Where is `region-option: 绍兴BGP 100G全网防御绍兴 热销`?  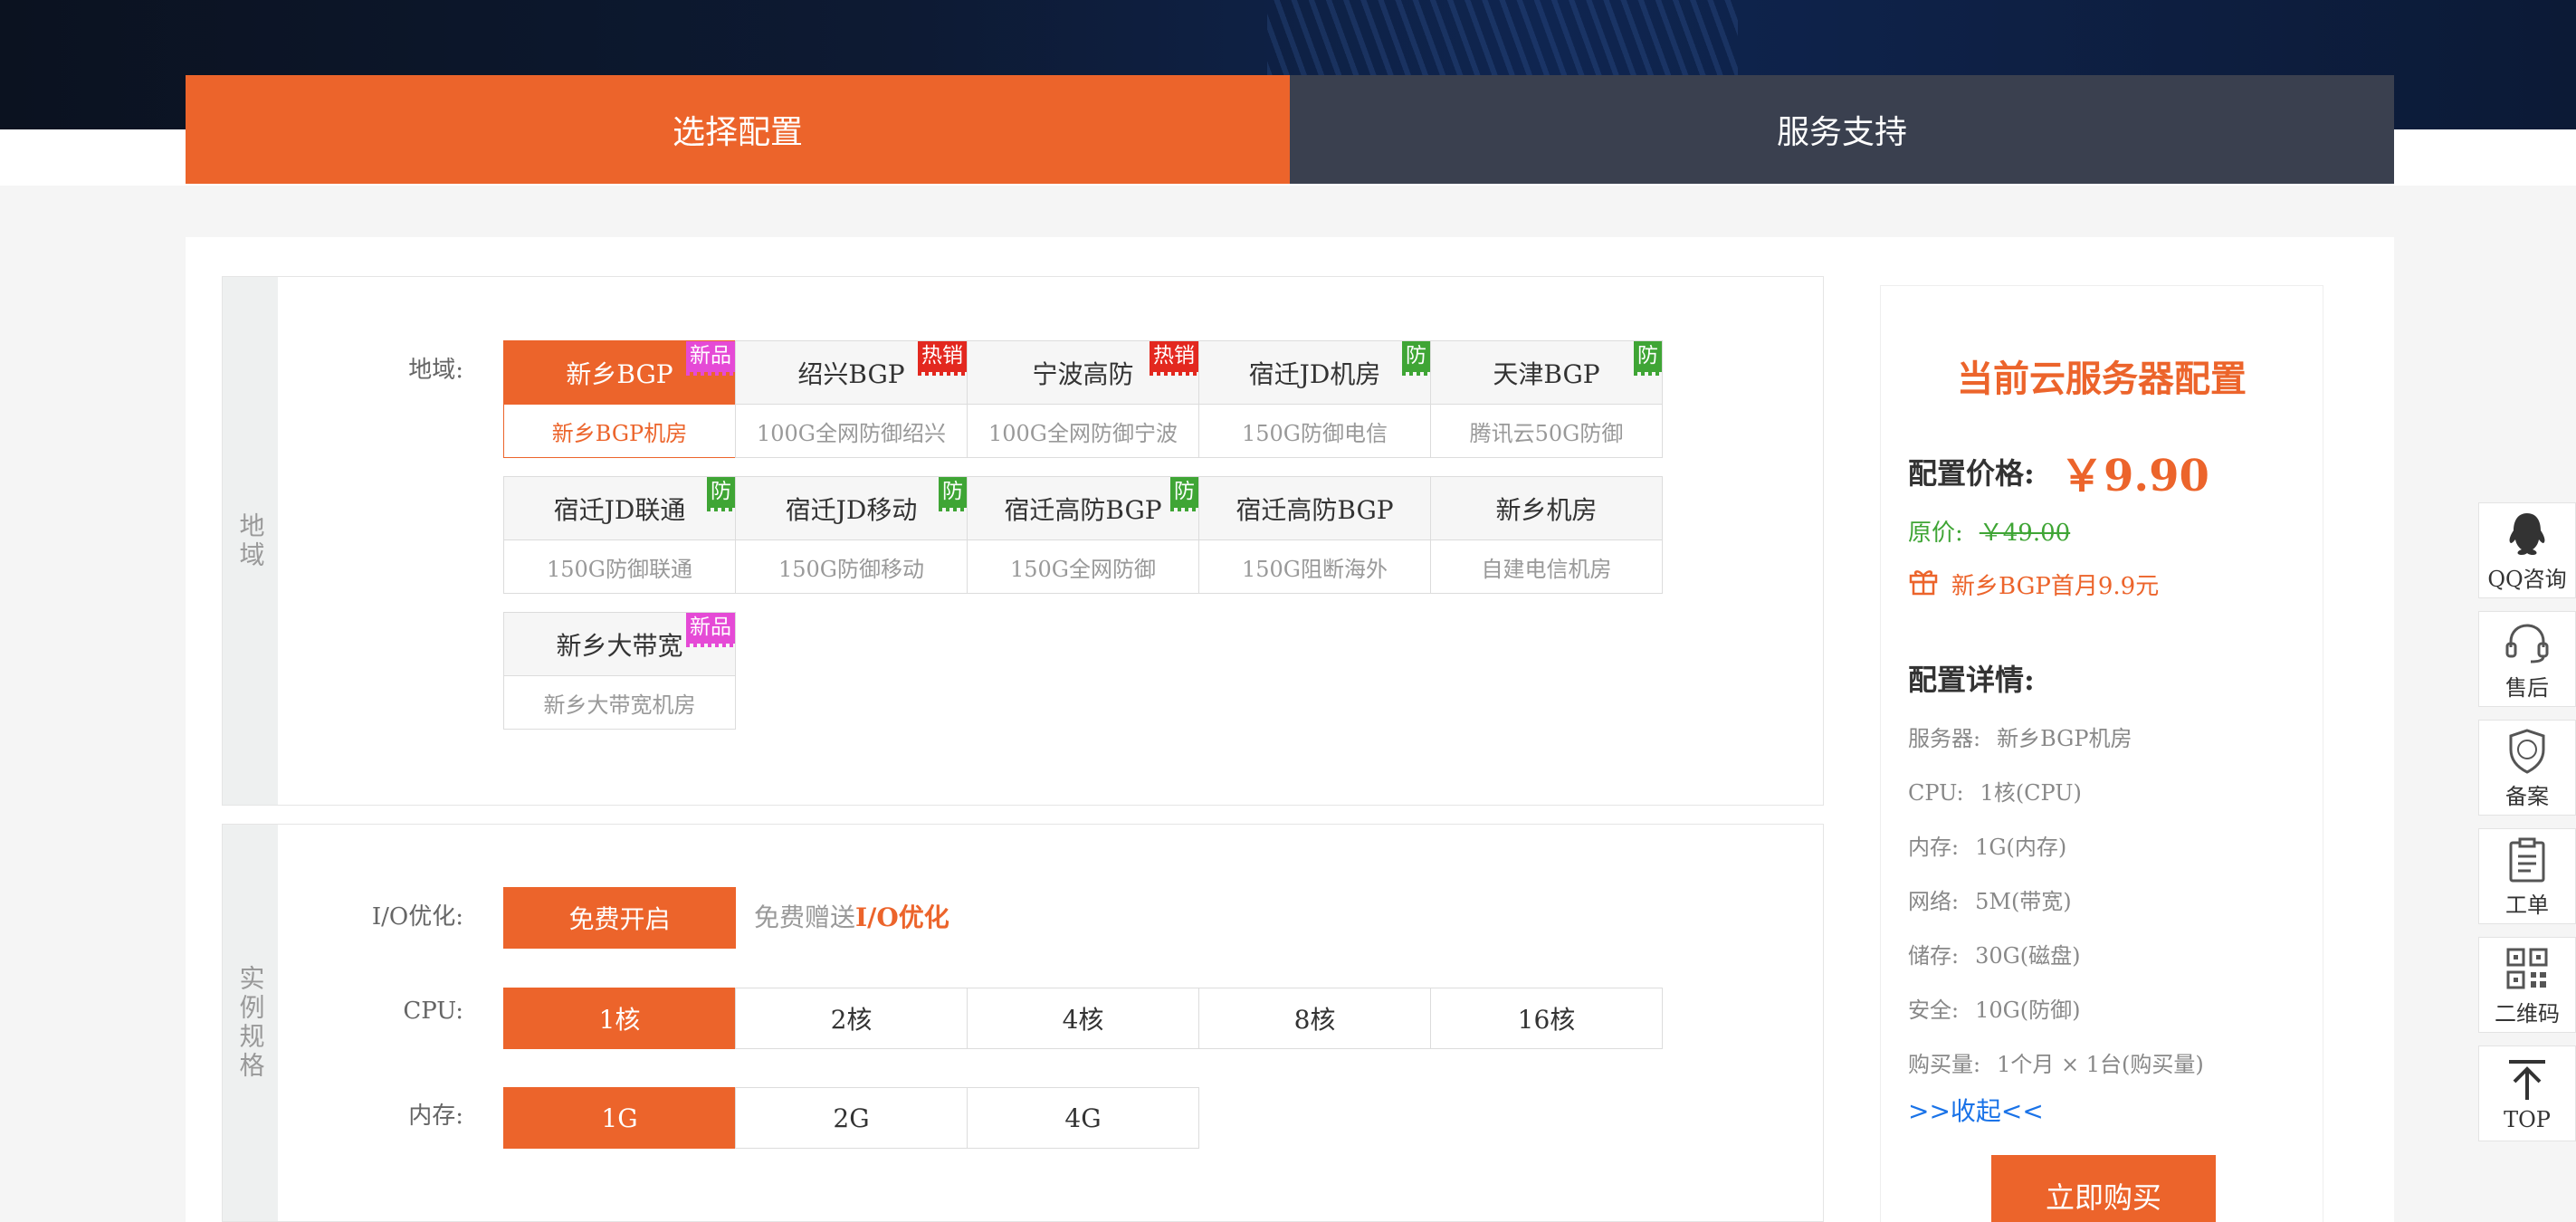
region-option: 绍兴BGP 100G全网防御绍兴 热销 is located at coordinates (852, 399).